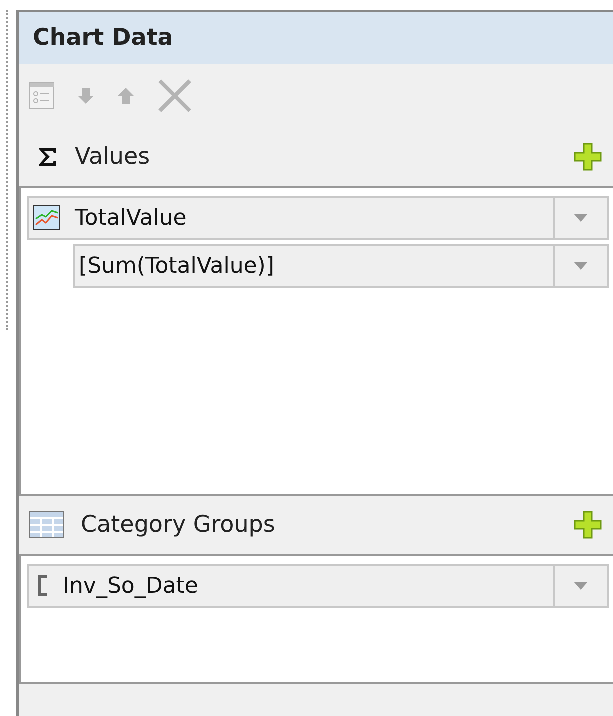  What do you see at coordinates (103, 38) in the screenshot?
I see `panel-title: Chart Data` at bounding box center [103, 38].